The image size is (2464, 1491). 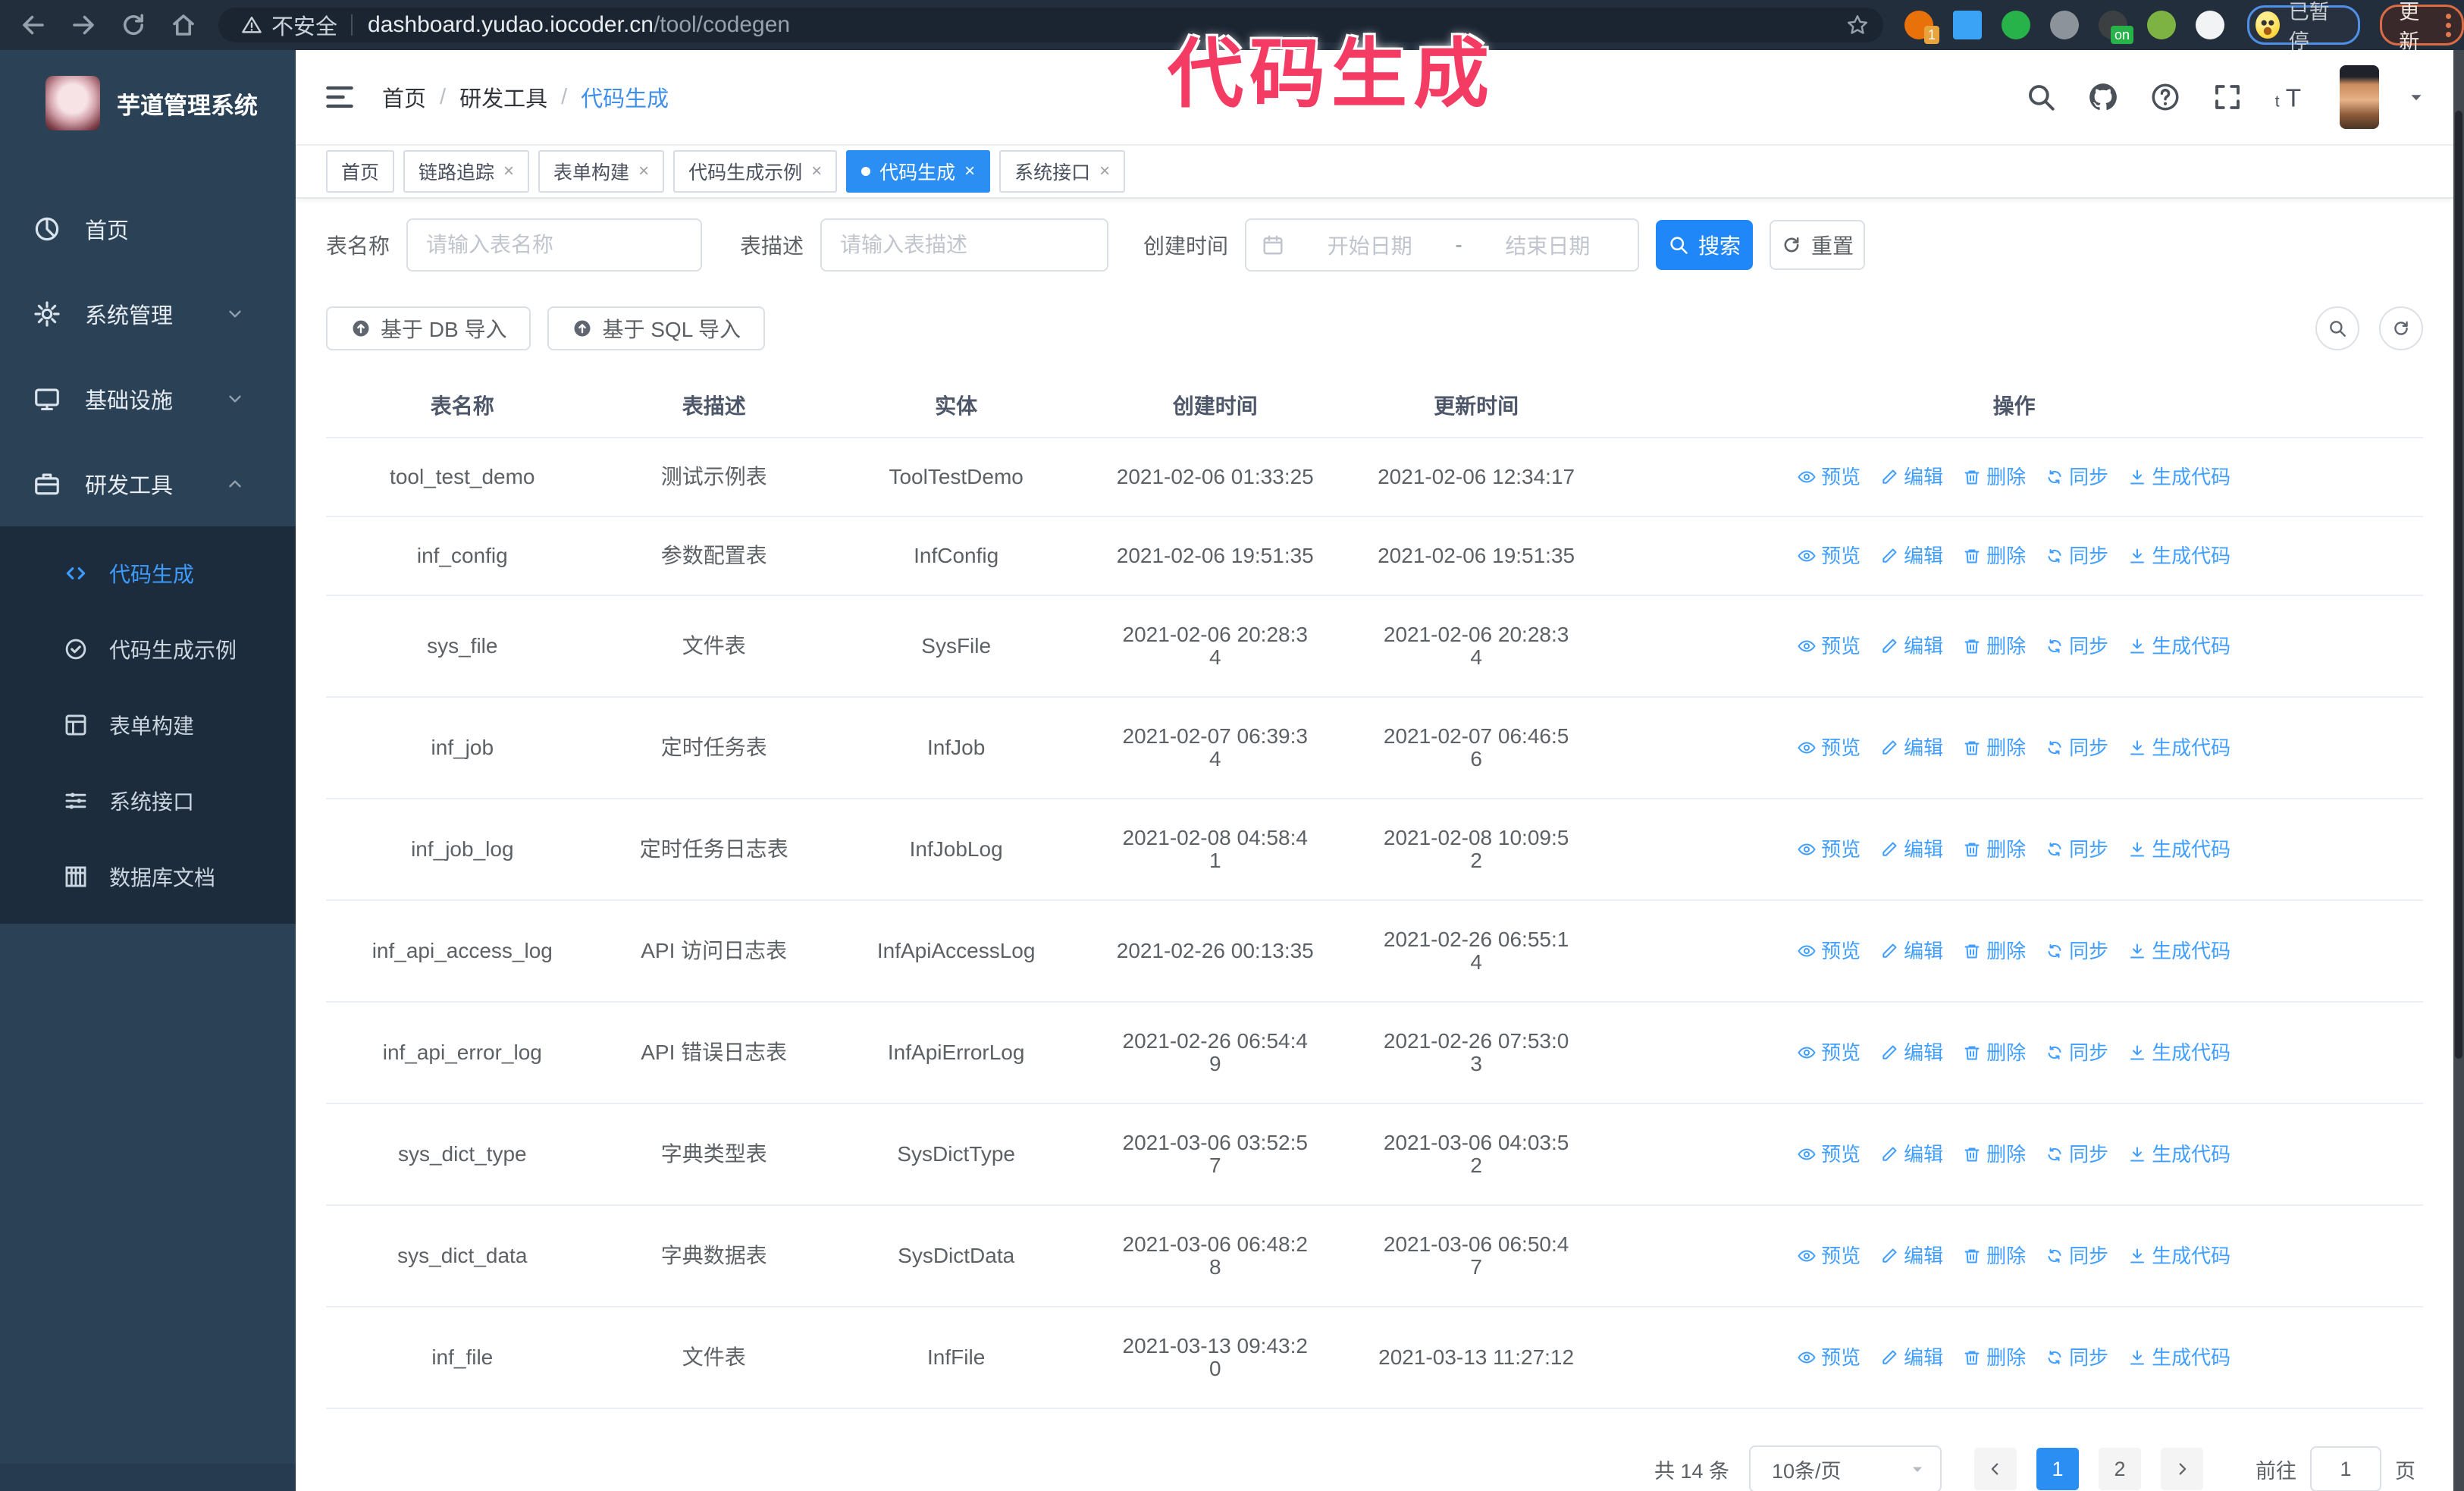 I want to click on tab-1: 链路追踪 ×, so click(x=467, y=171).